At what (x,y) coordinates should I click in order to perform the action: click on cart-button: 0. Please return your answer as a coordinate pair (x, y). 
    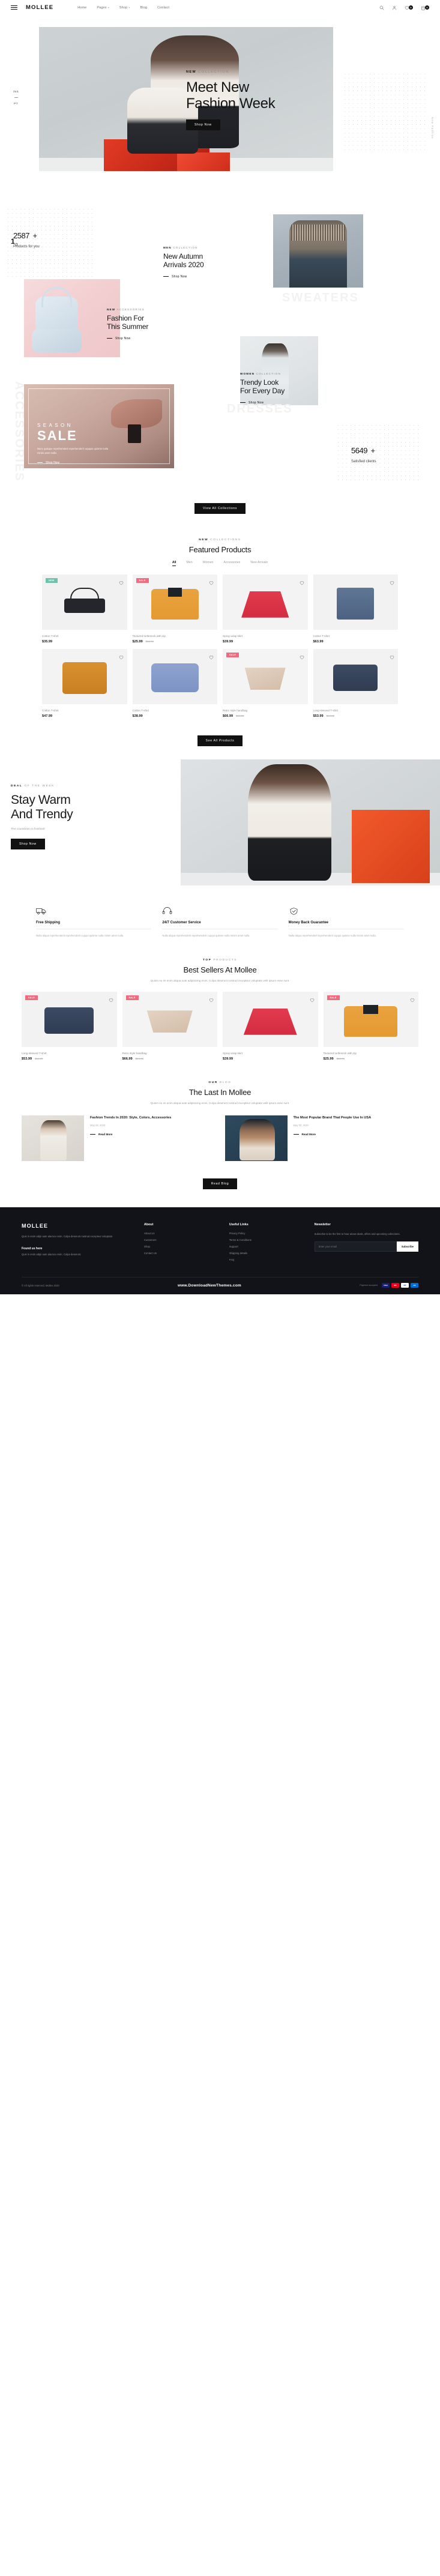
    Looking at the image, I should click on (425, 7).